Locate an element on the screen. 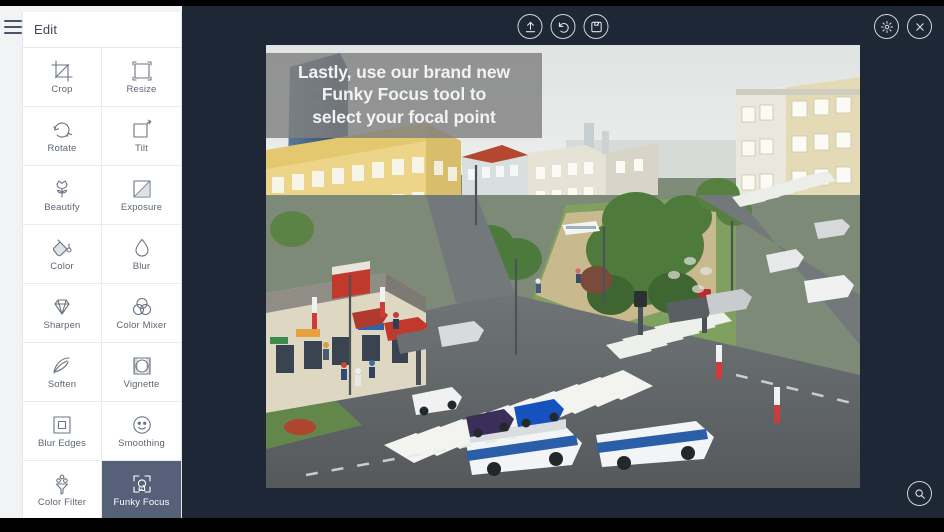 This screenshot has height=532, width=944. tool-label: Tilt is located at coordinates (141, 149).